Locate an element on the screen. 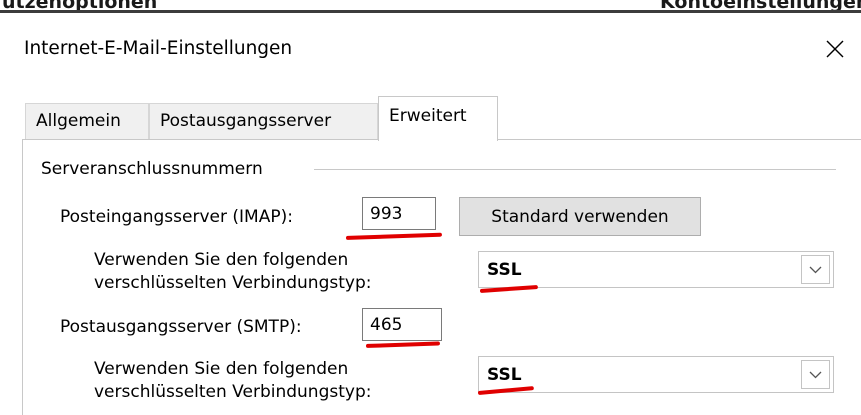 Image resolution: width=861 pixels, height=415 pixels. outgoing-encryption-dropdown-button is located at coordinates (815, 374).